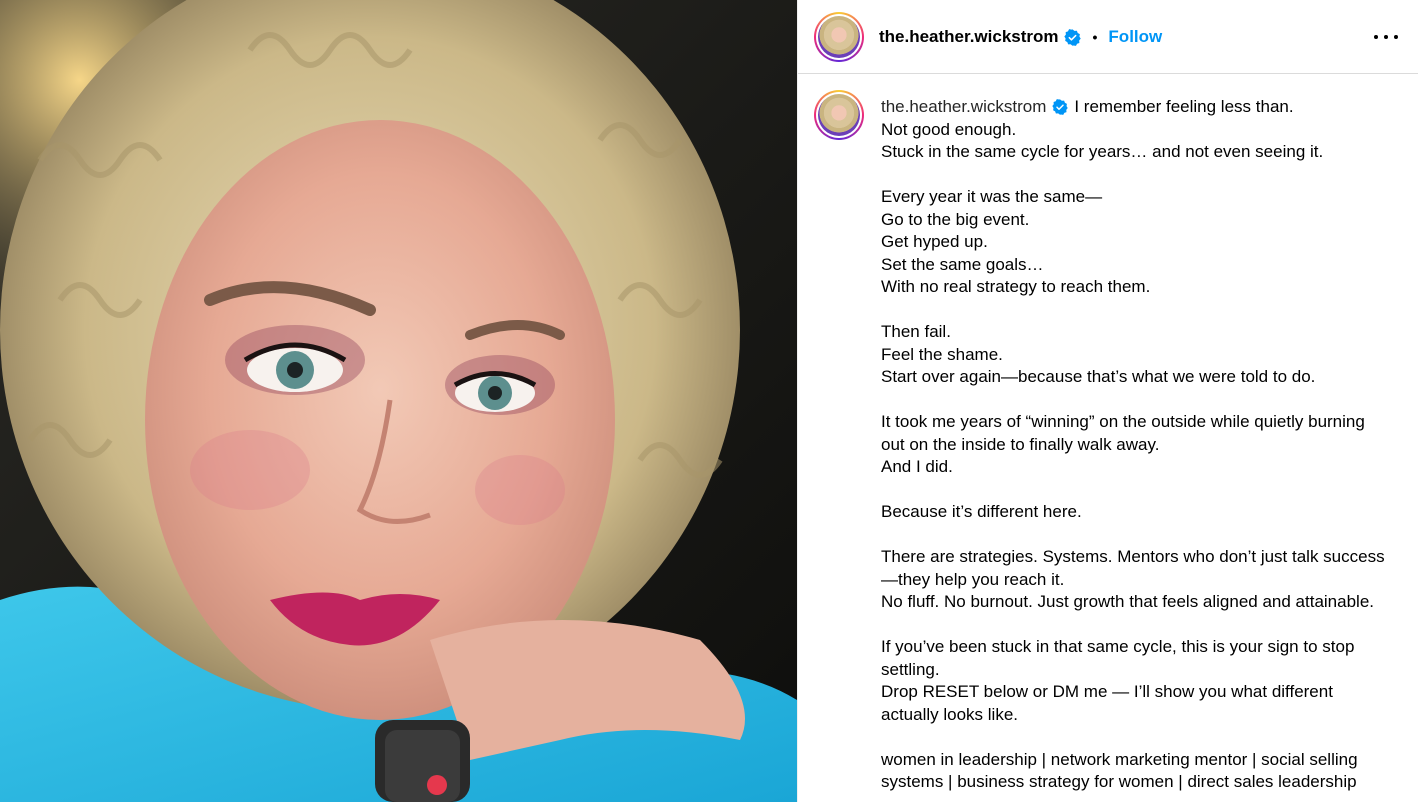  I want to click on author-avatar, so click(839, 37).